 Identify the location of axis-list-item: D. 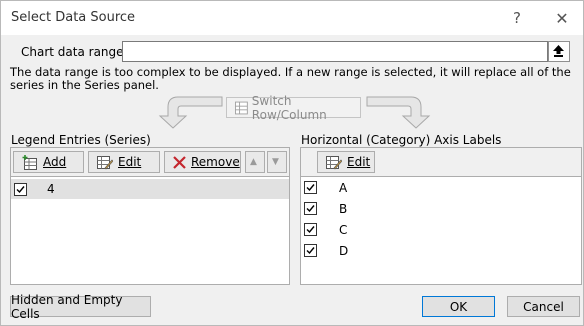
(441, 252).